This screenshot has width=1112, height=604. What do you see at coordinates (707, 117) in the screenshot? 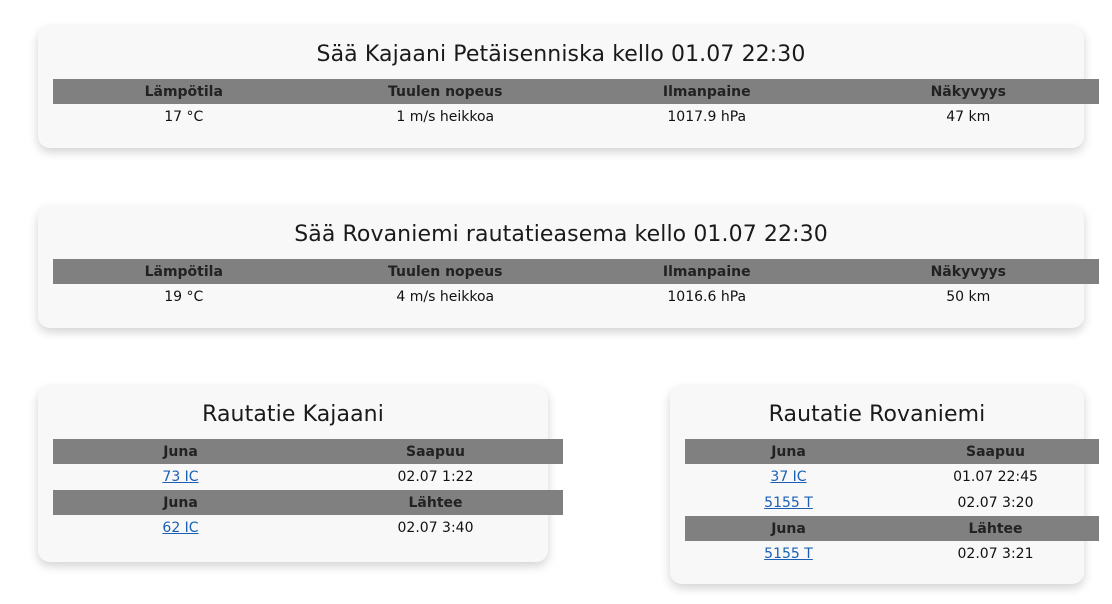
I see `pressure-value: 1017.9 hPa` at bounding box center [707, 117].